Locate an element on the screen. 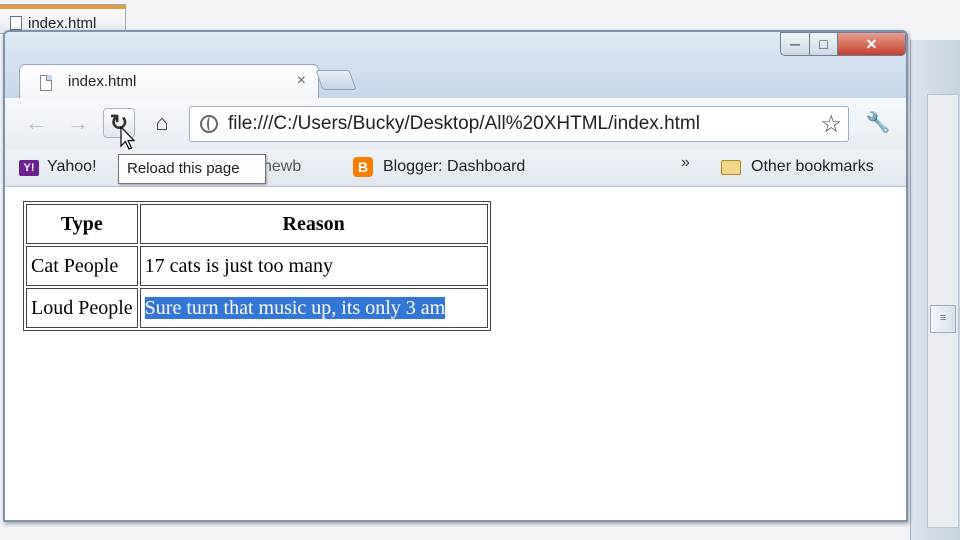 This screenshot has width=960, height=540. reload-tooltip: Reload this page is located at coordinates (192, 169).